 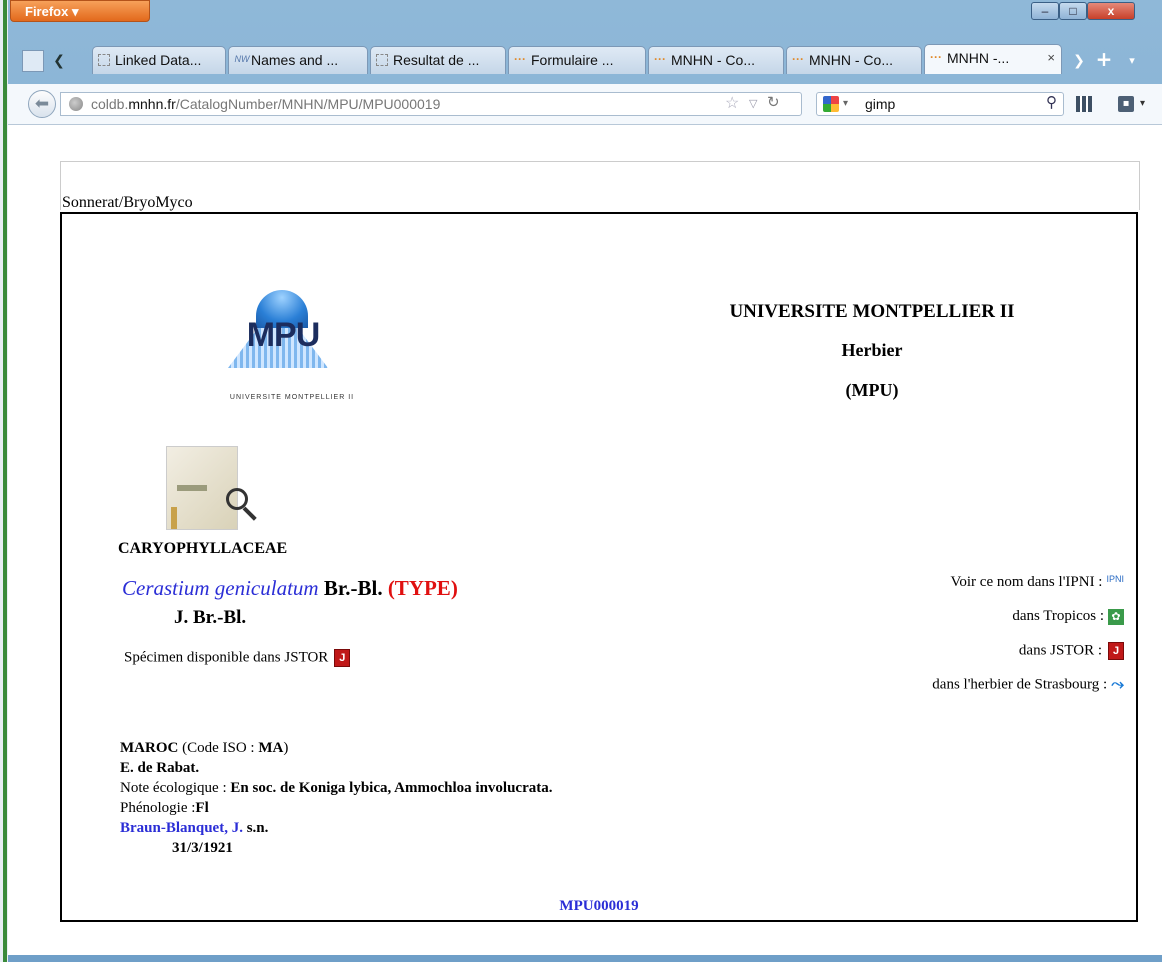 What do you see at coordinates (1117, 685) in the screenshot?
I see `strasbourg-icon: ⤳` at bounding box center [1117, 685].